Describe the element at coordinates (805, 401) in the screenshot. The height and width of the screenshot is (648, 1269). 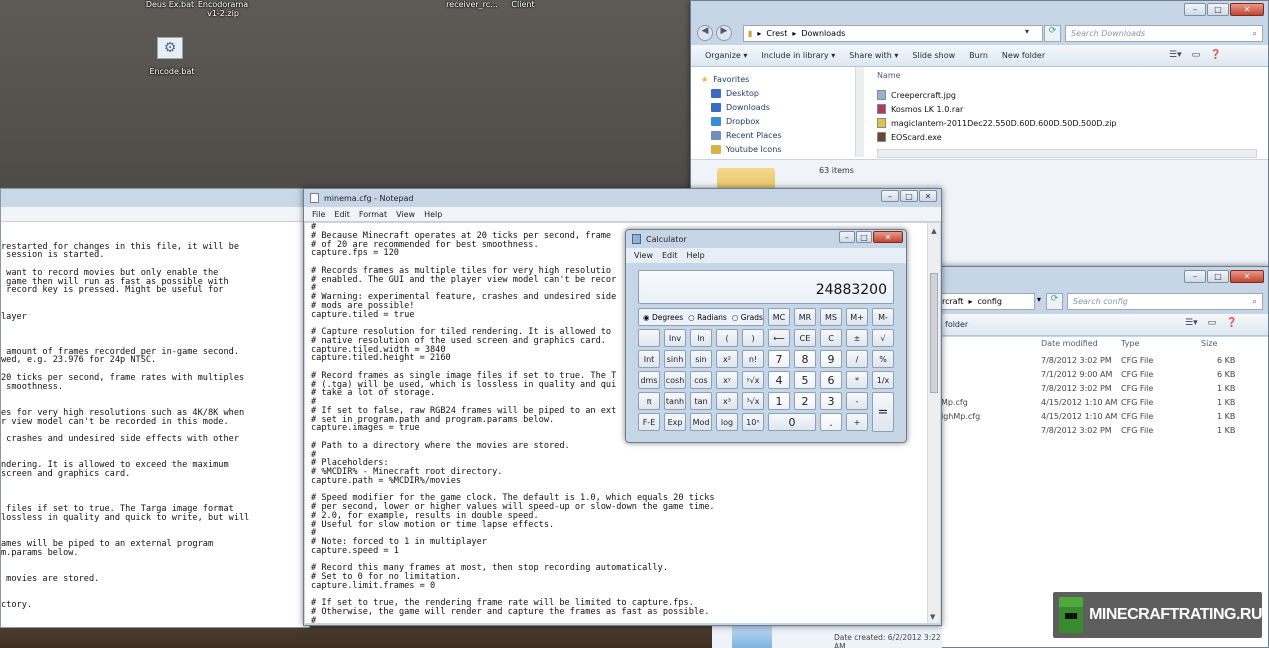
I see `digit-button: 2` at that location.